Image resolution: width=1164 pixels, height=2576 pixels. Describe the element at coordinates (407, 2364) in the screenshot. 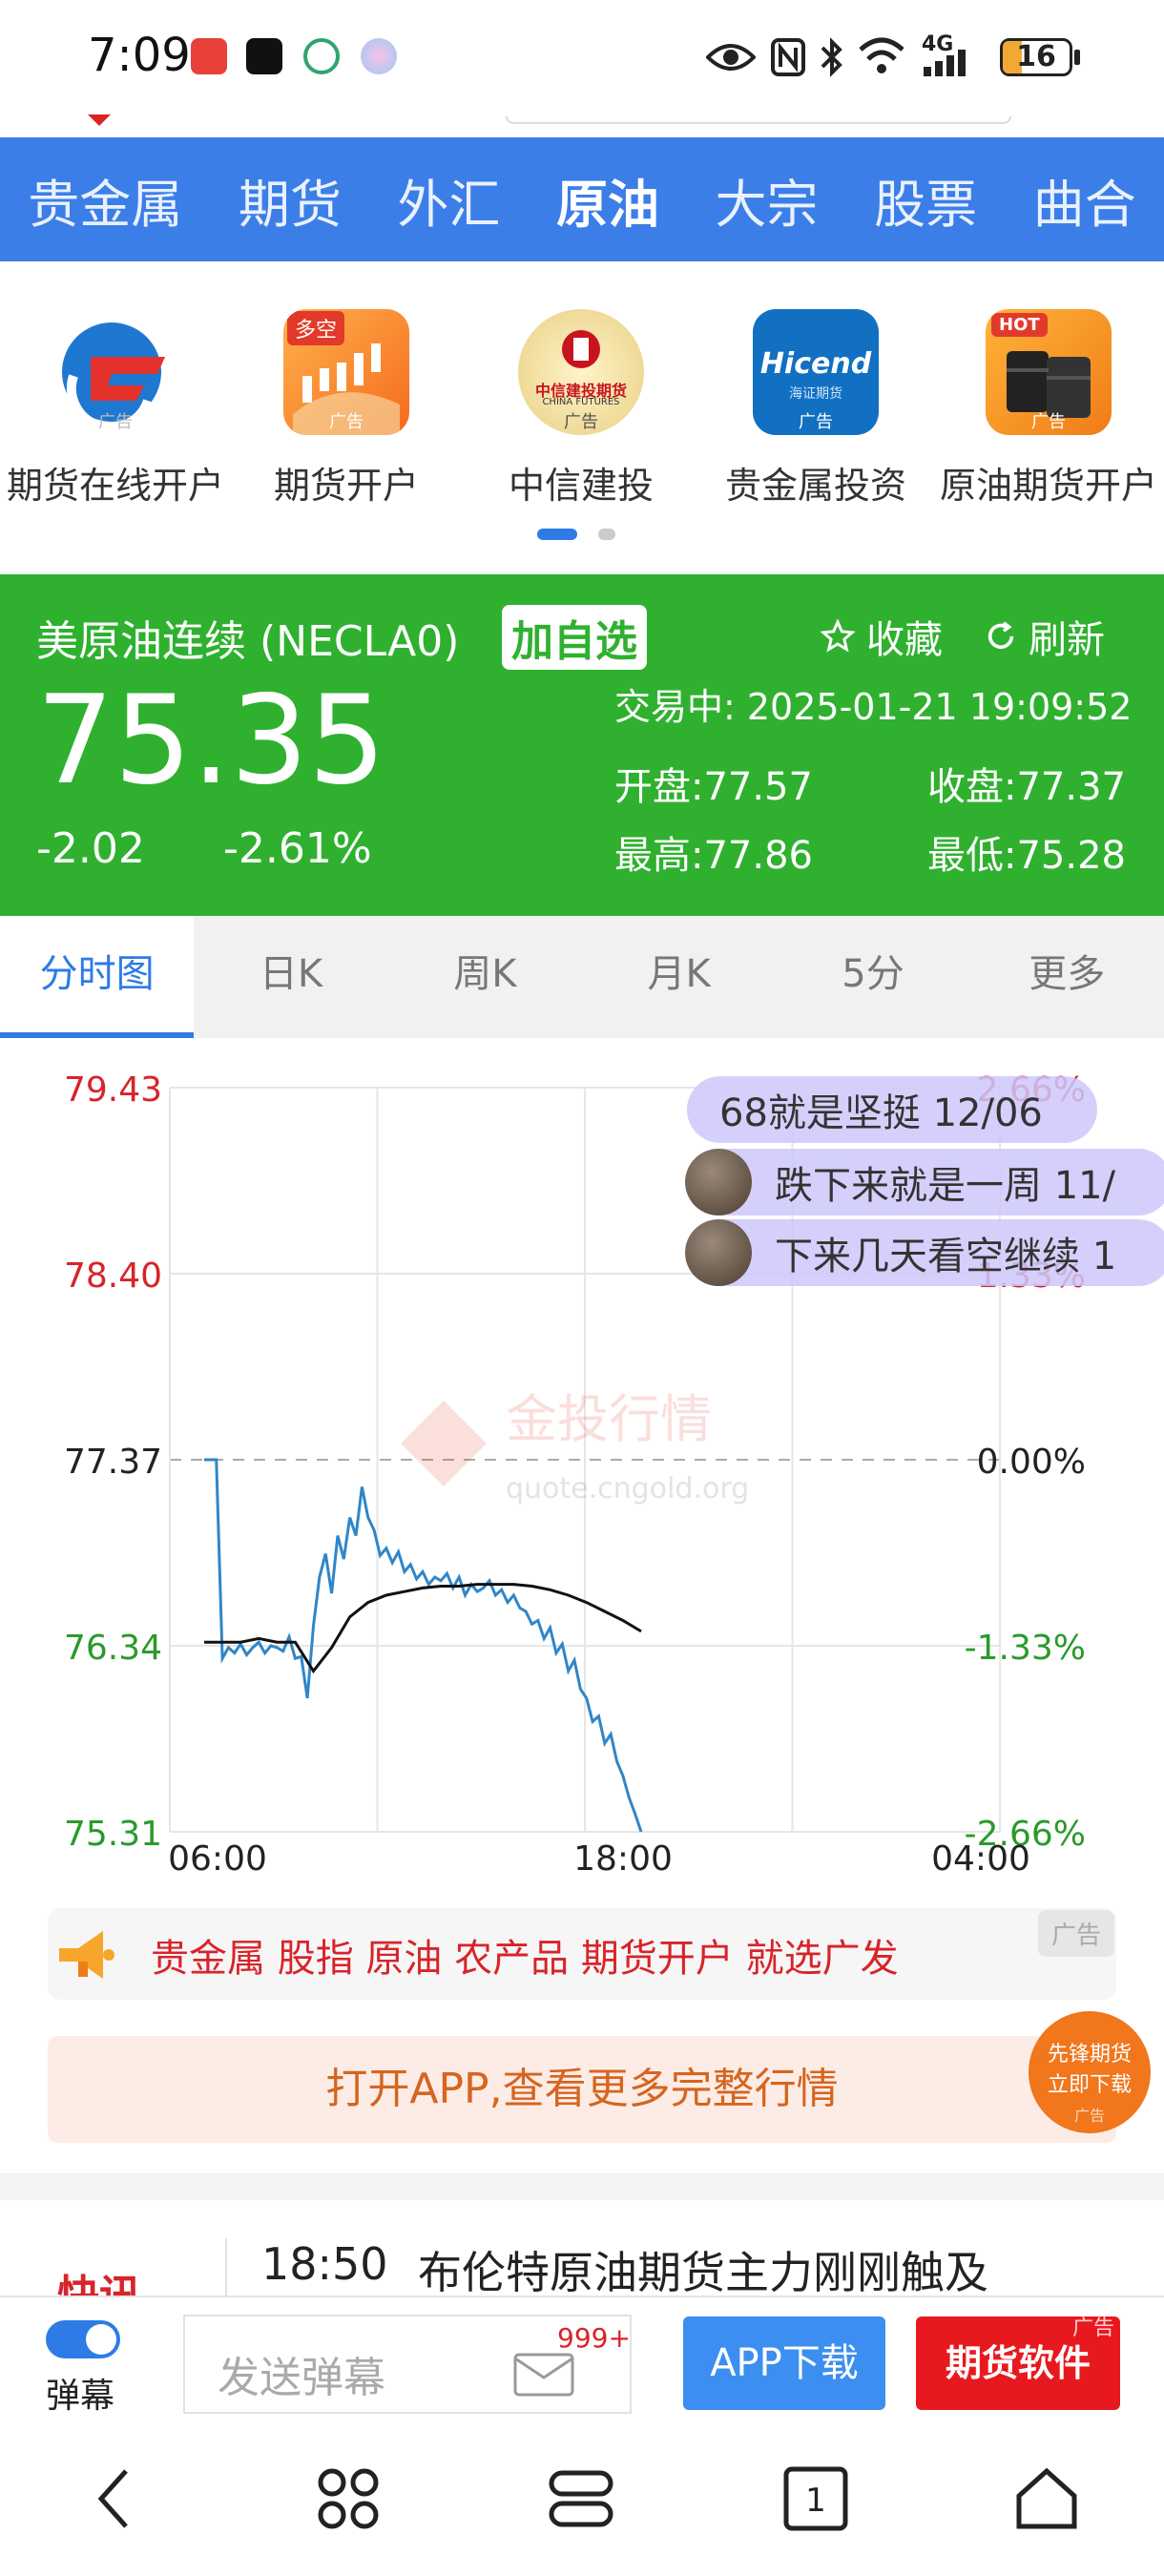

I see `danmu-input: 发送弹幕 999+` at that location.